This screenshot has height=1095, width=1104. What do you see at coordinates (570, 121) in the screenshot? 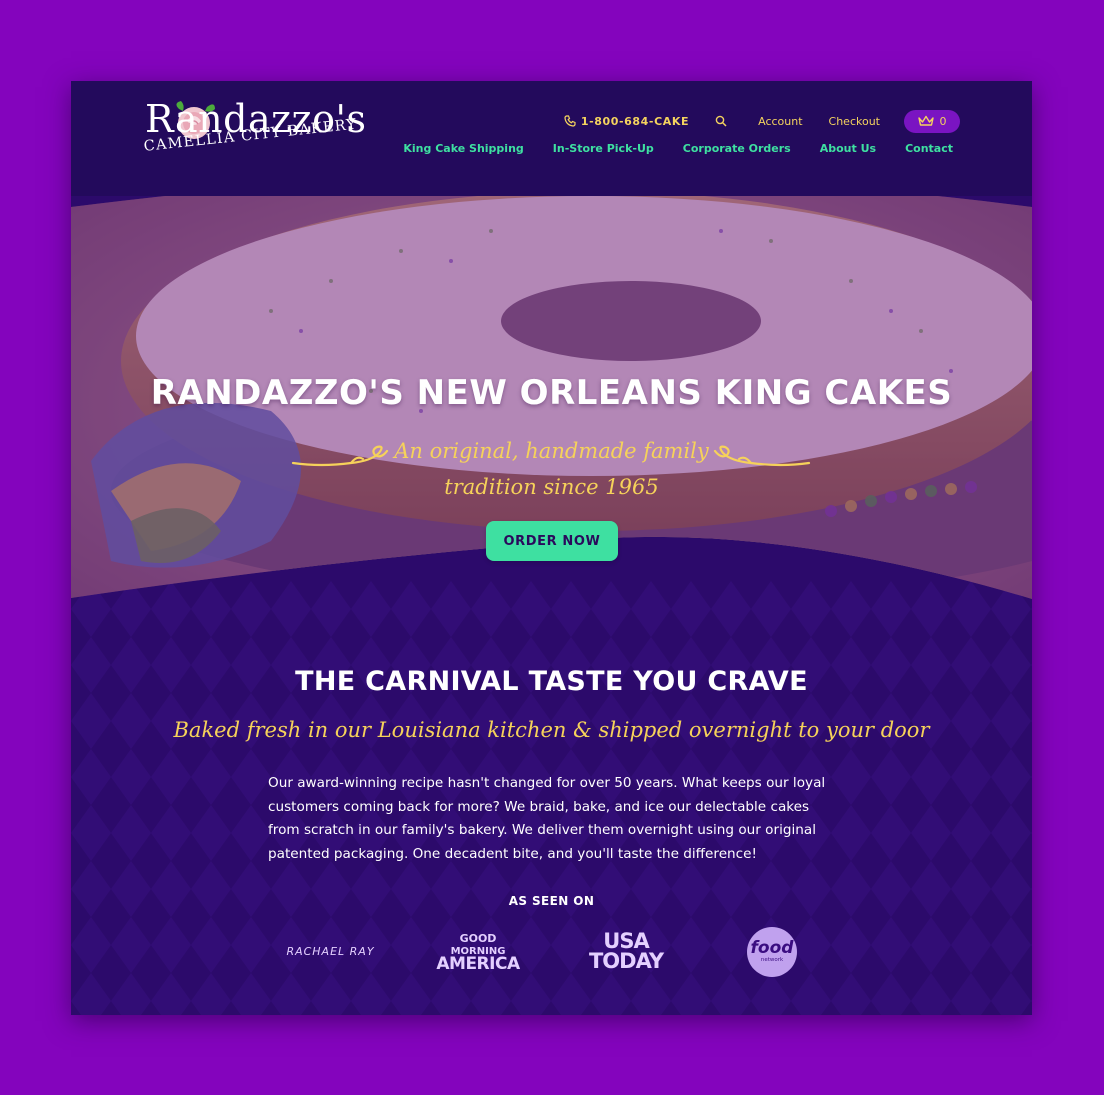
I see `phone-icon` at bounding box center [570, 121].